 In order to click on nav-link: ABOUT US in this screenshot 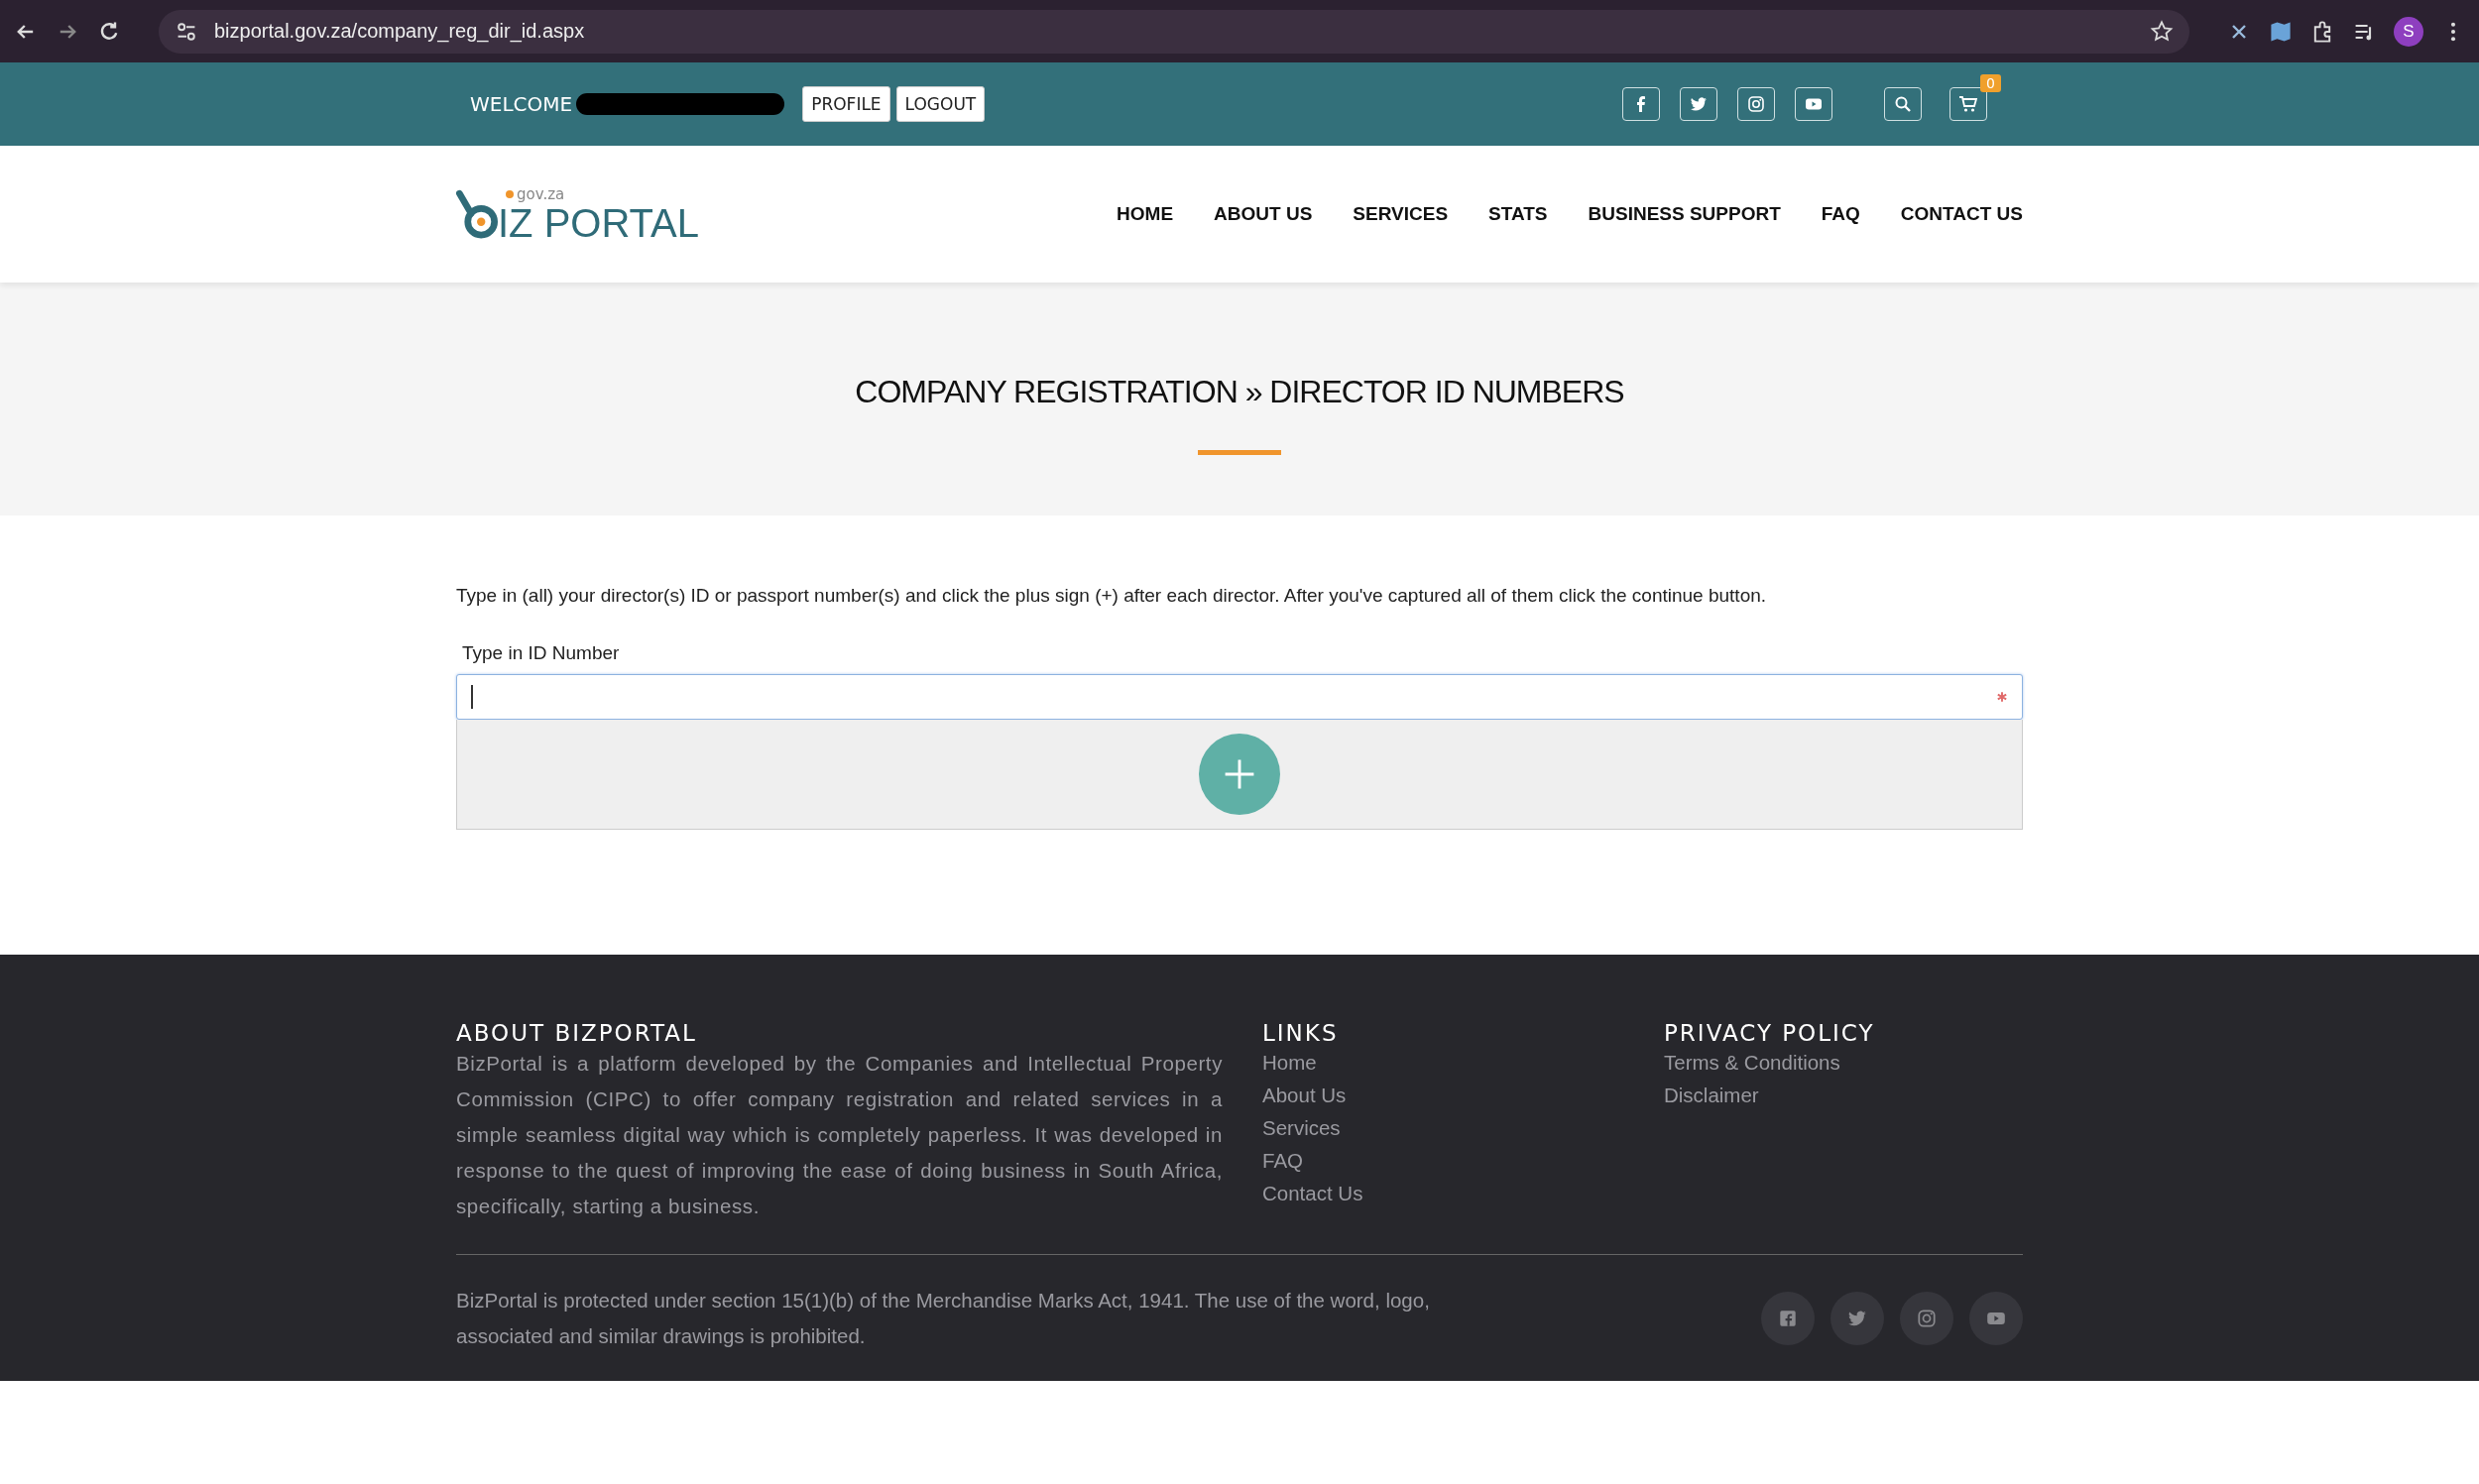, I will do `click(1263, 214)`.